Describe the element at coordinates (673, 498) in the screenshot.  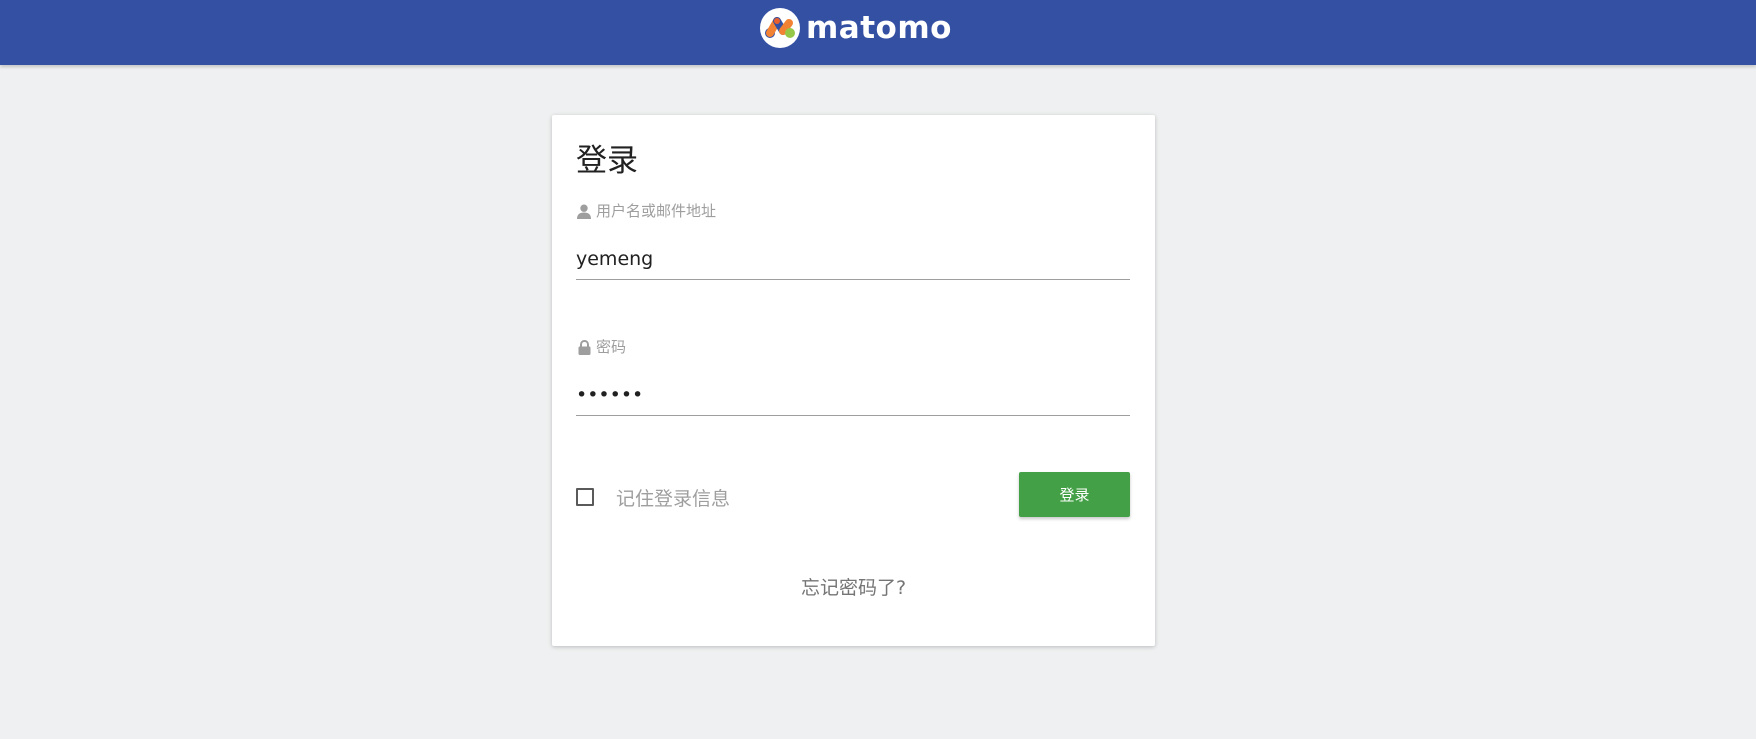
I see `remember-label: 记住登录信息` at that location.